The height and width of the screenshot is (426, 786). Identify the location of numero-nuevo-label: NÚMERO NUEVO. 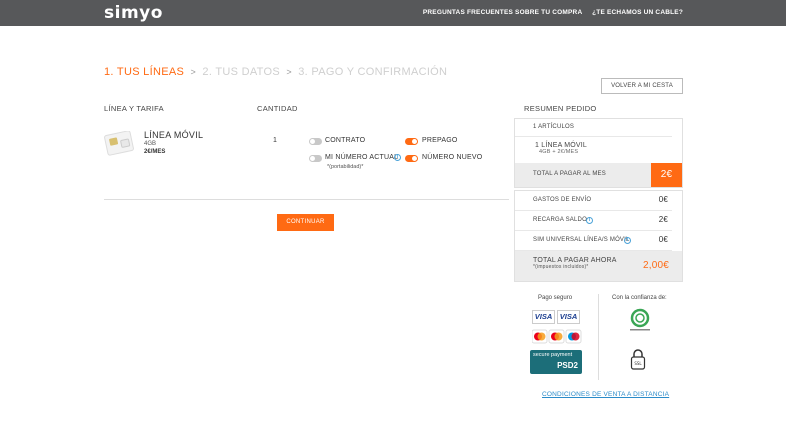
(452, 157).